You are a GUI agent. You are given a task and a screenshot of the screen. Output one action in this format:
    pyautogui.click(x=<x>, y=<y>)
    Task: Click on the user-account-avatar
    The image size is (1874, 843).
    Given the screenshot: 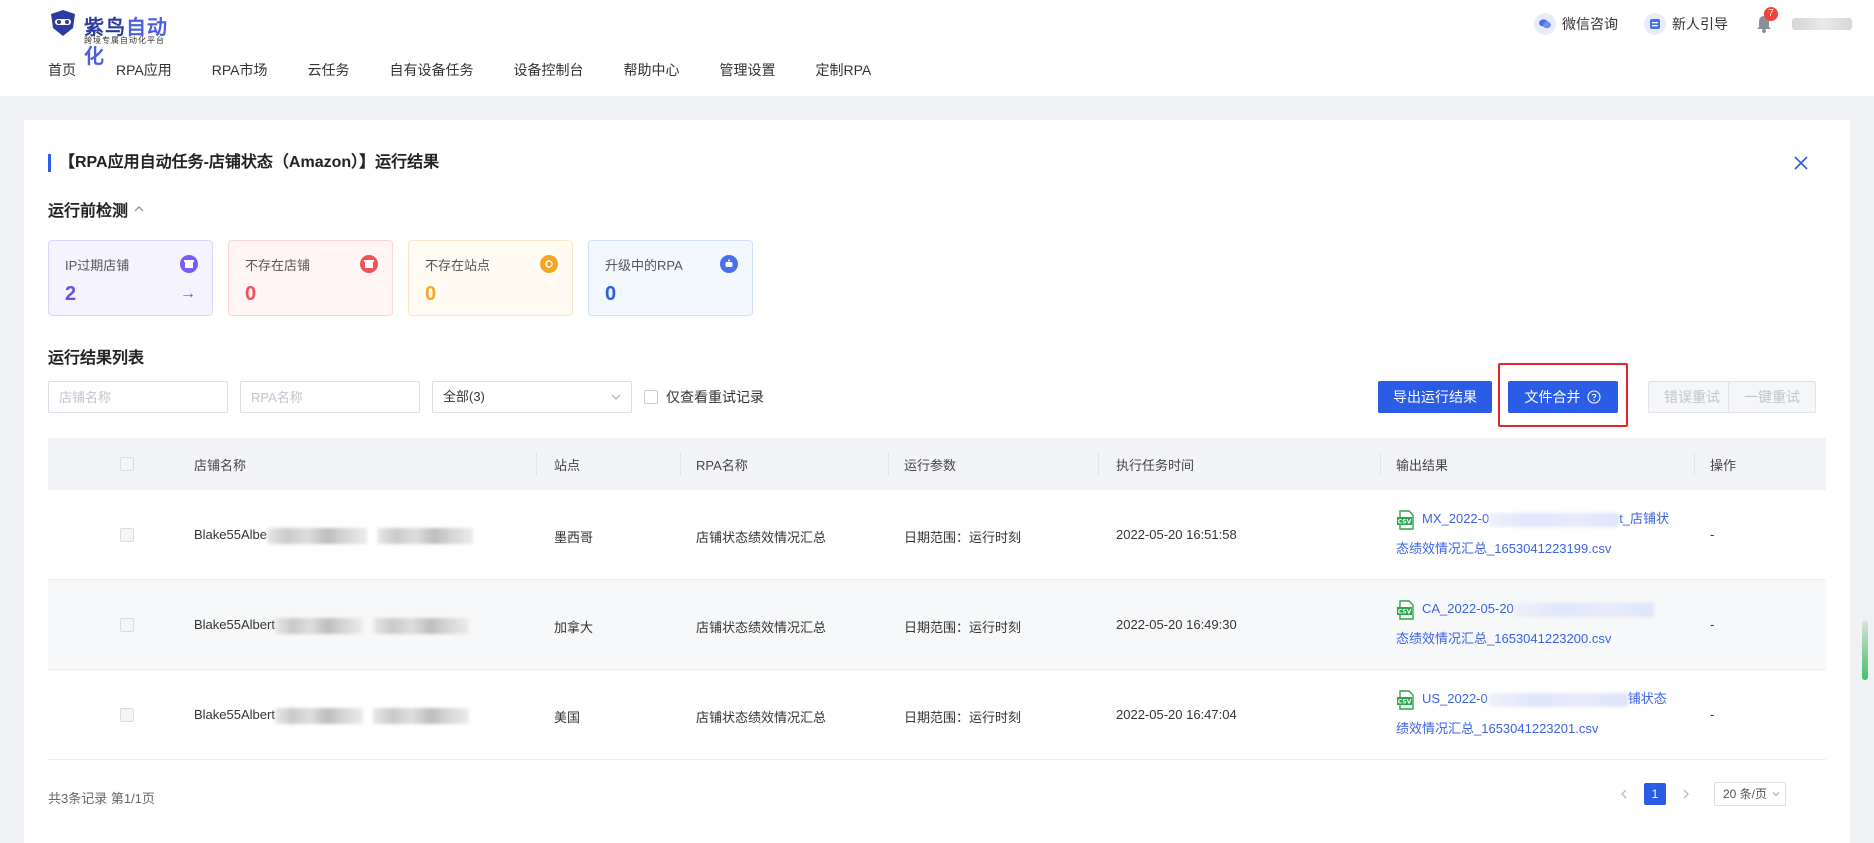 What is the action you would take?
    pyautogui.click(x=1822, y=24)
    